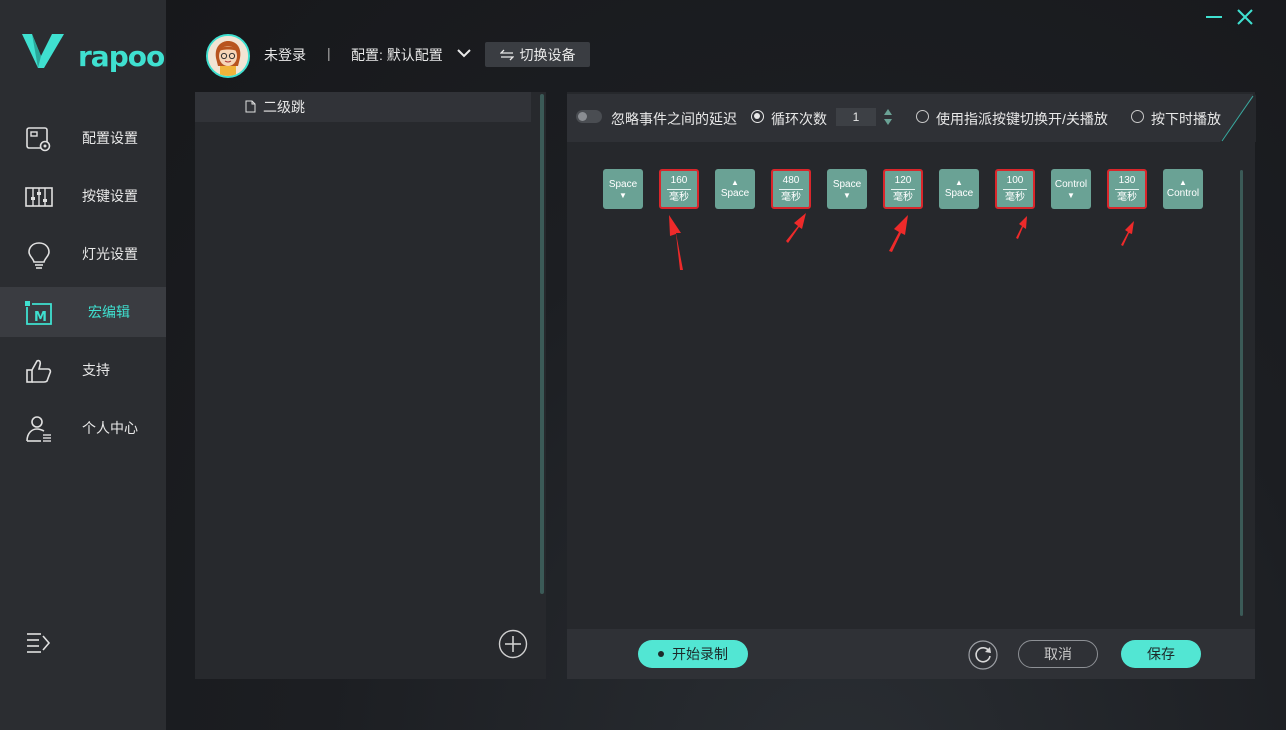  I want to click on delay-value: 480, so click(791, 182).